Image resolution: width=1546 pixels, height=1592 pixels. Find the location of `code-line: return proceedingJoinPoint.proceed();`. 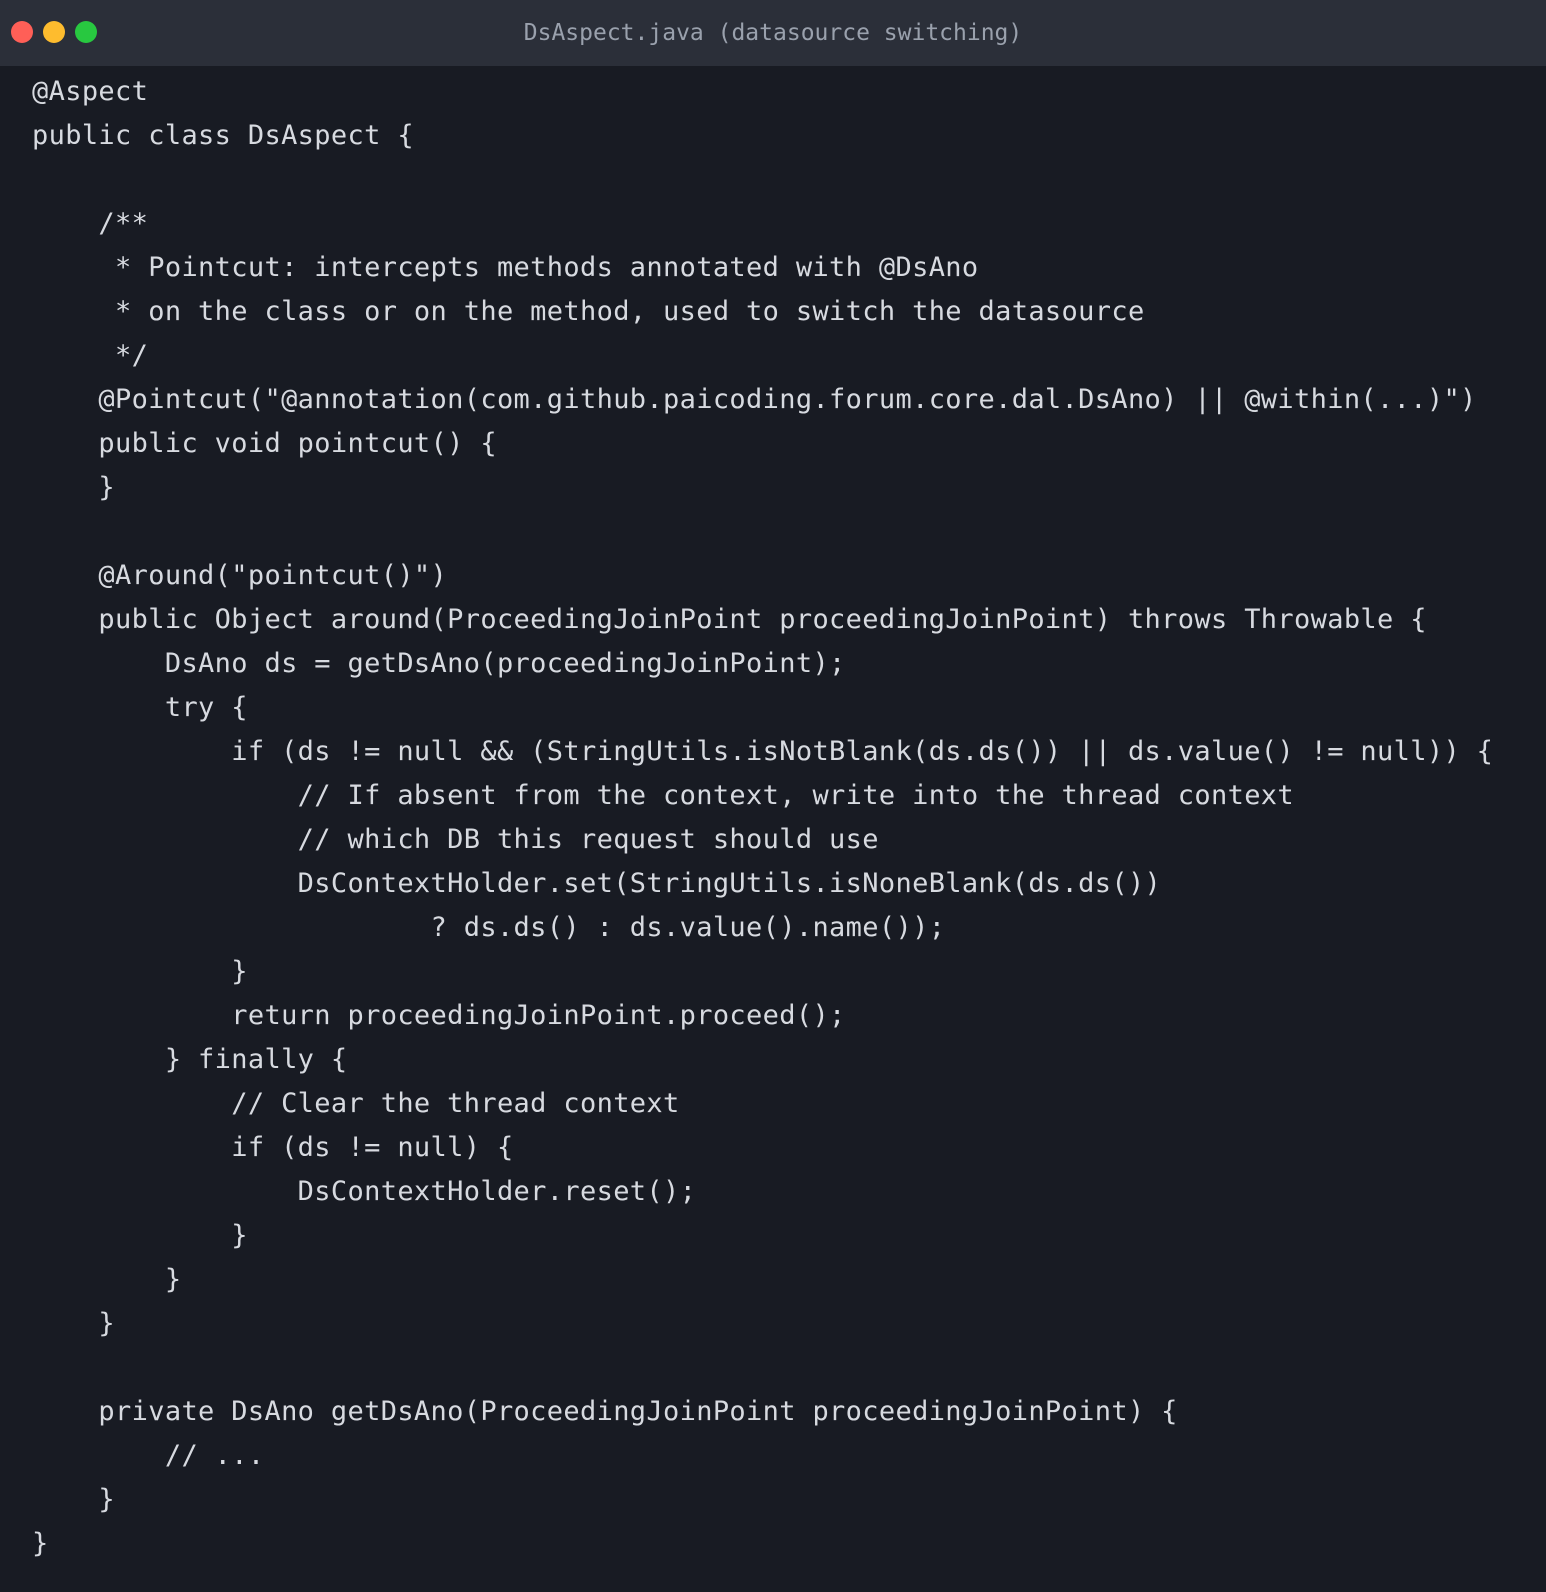

code-line: return proceedingJoinPoint.proceed(); is located at coordinates (439, 1015).